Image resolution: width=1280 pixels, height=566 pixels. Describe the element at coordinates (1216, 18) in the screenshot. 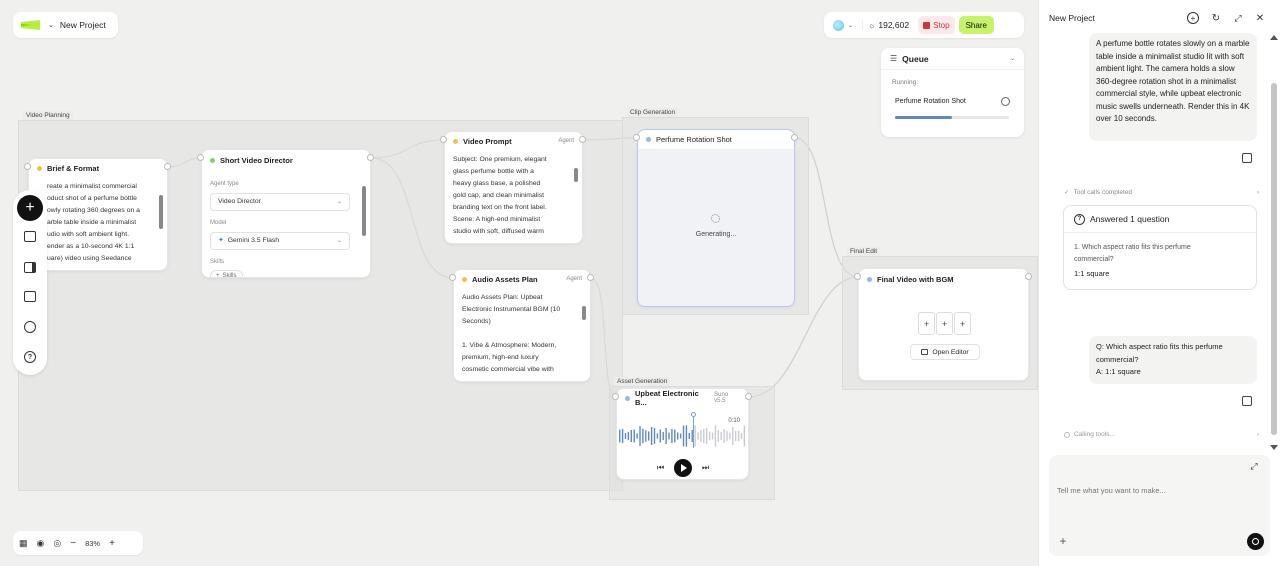

I see `history-icon: ↻` at that location.